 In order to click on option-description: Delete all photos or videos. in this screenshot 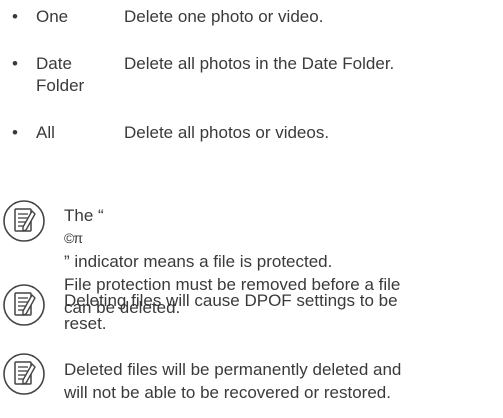, I will do `click(227, 132)`.